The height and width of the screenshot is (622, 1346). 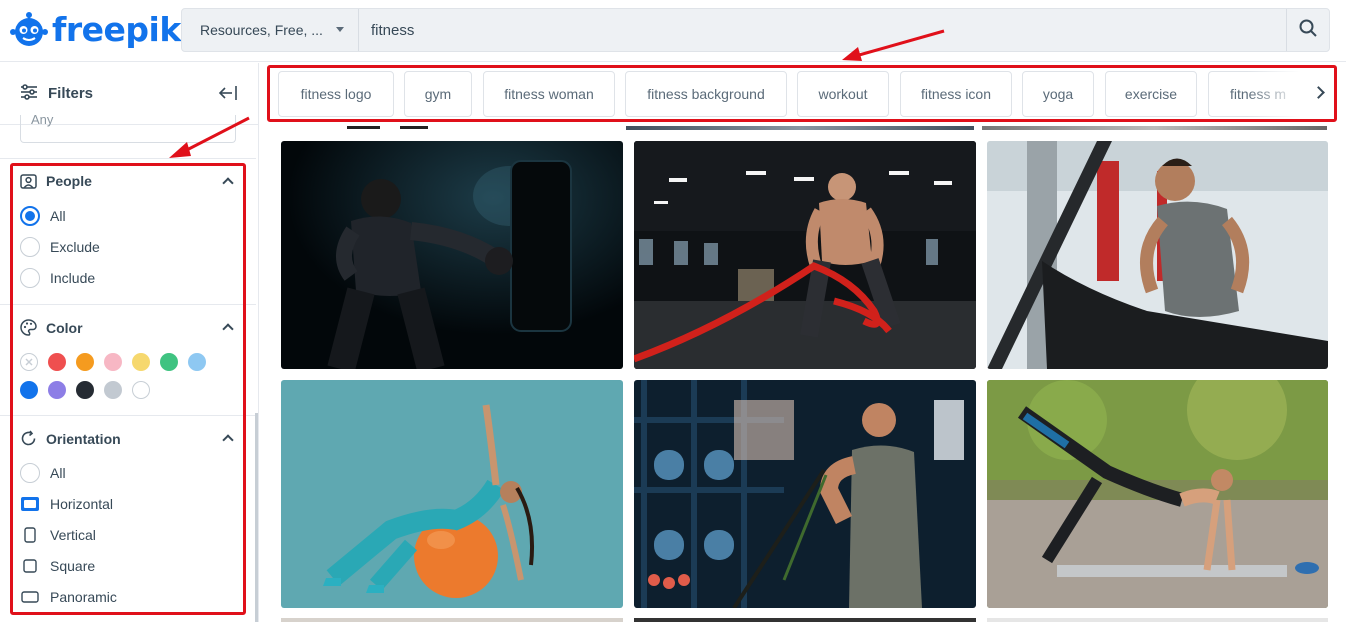 I want to click on freepik-logo-icon, so click(x=29, y=30).